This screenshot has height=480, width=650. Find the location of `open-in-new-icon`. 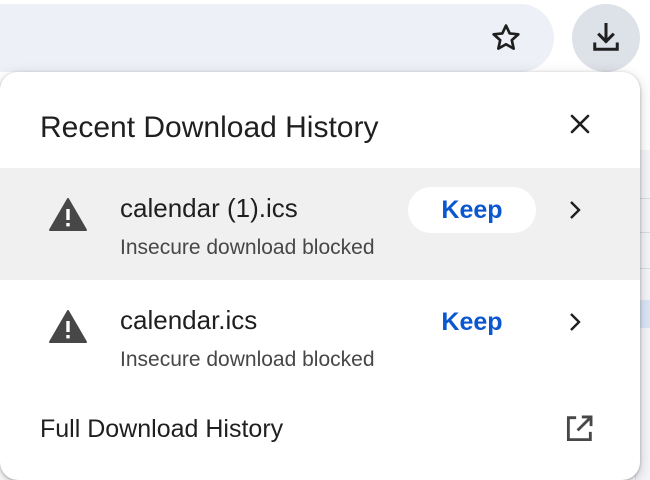

open-in-new-icon is located at coordinates (579, 428).